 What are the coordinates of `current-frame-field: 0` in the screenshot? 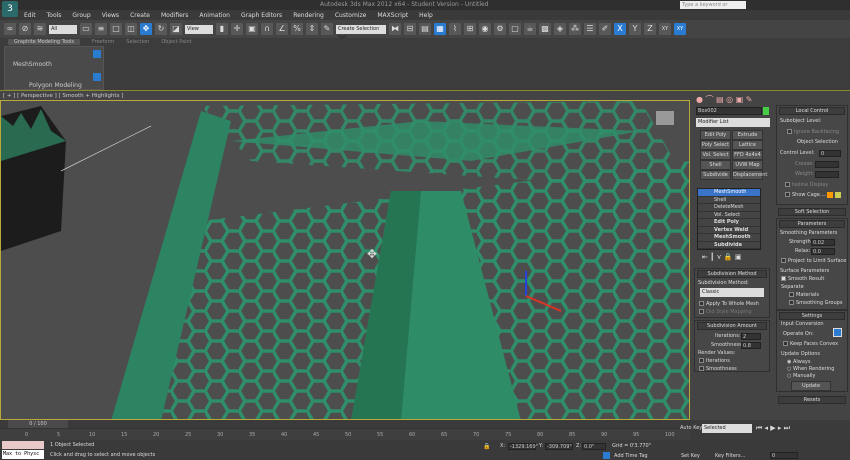 It's located at (784, 455).